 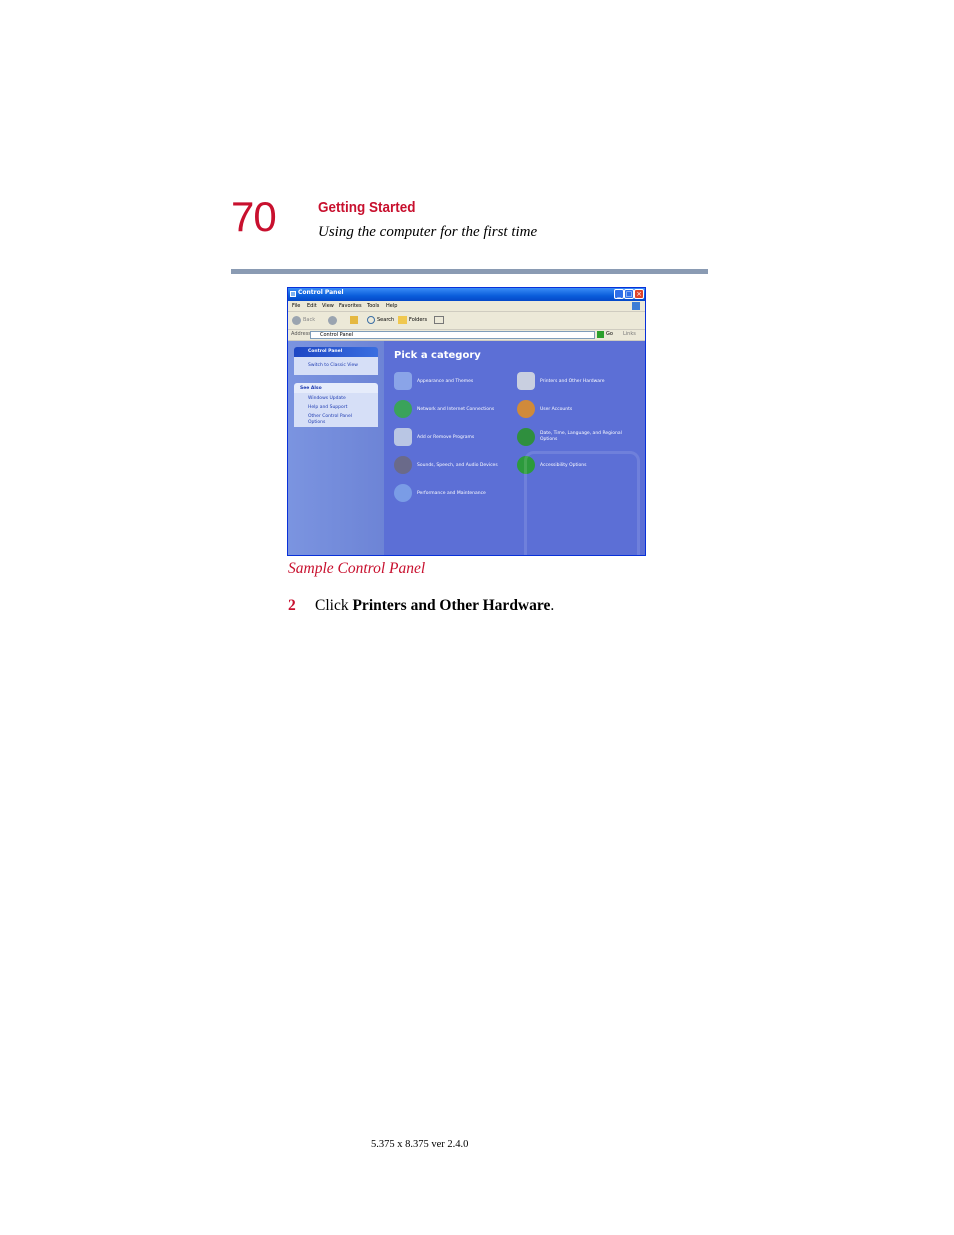 What do you see at coordinates (466, 306) in the screenshot?
I see `menu-bar: File Edit View Favorites Tools Help` at bounding box center [466, 306].